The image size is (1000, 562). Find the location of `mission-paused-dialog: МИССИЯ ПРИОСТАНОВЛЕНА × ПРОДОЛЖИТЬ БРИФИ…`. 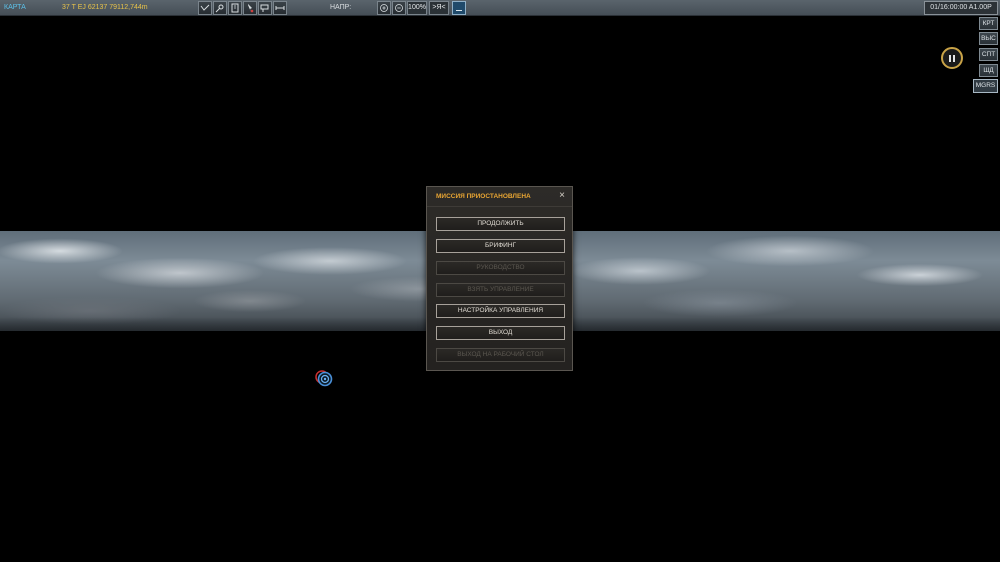

mission-paused-dialog: МИССИЯ ПРИОСТАНОВЛЕНА × ПРОДОЛЖИТЬ БРИФИ… is located at coordinates (499, 278).